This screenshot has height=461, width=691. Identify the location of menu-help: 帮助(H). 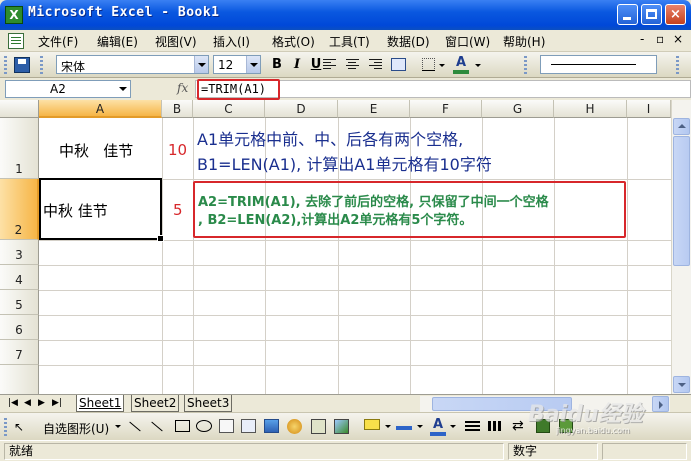
(524, 41).